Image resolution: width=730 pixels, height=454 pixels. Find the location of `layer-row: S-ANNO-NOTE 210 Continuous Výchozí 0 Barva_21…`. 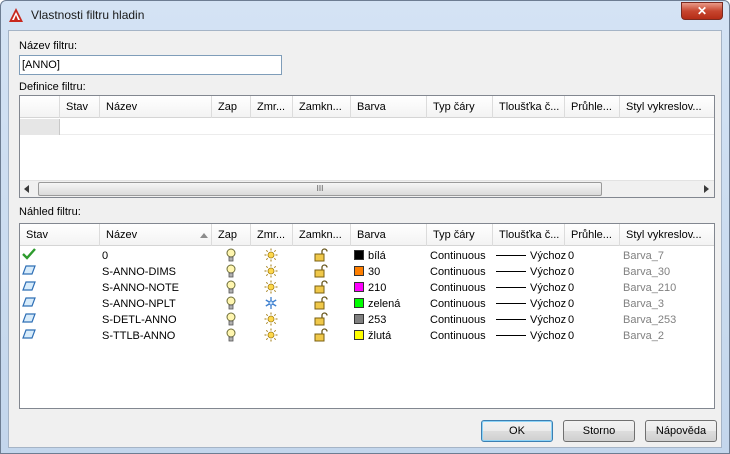

layer-row: S-ANNO-NOTE 210 Continuous Výchozí 0 Barva_21… is located at coordinates (367, 288).